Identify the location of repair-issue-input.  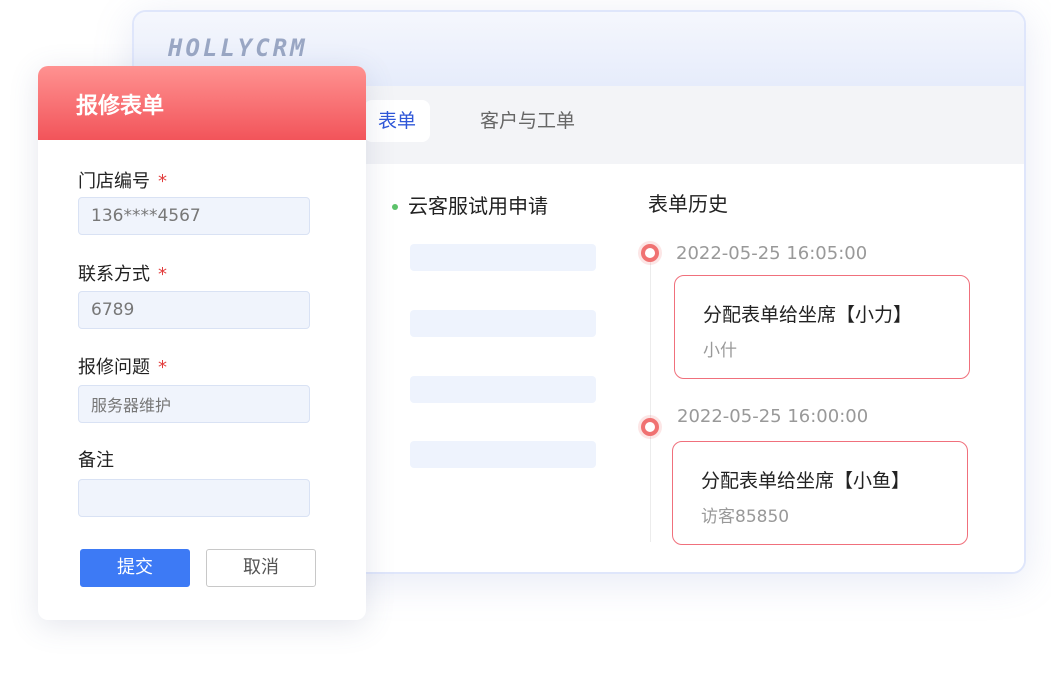
(194, 404).